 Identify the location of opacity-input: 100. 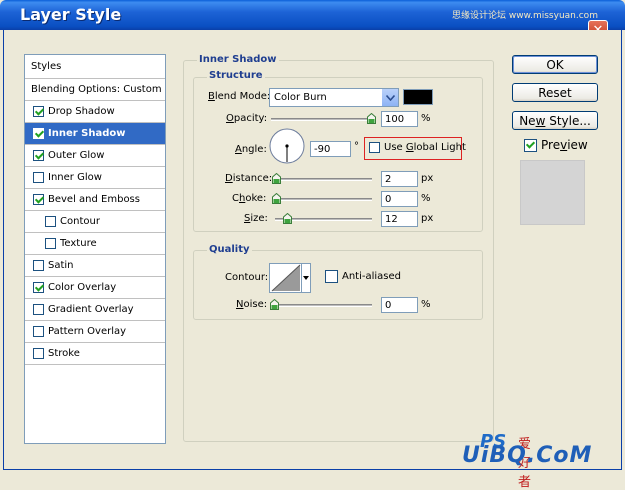
(399, 119).